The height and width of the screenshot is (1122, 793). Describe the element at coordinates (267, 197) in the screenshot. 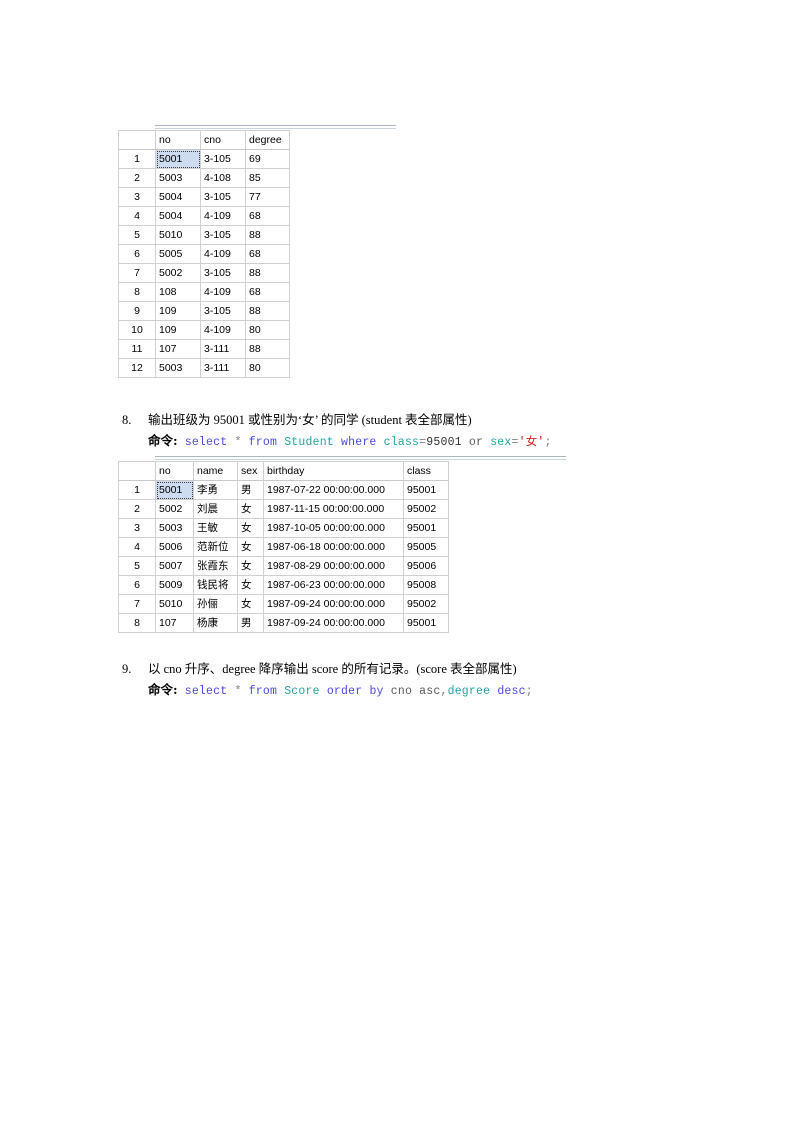

I see `table-cell: 77` at that location.